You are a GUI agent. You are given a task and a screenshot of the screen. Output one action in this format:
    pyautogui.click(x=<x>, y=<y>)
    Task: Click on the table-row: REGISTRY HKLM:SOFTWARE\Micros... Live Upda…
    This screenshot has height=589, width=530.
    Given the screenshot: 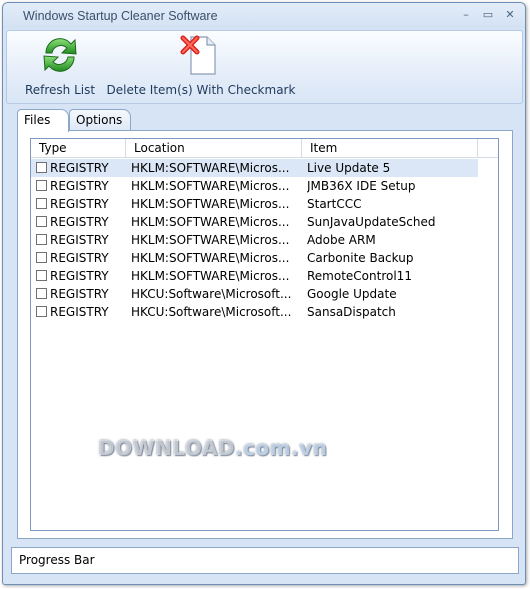 What is the action you would take?
    pyautogui.click(x=254, y=168)
    